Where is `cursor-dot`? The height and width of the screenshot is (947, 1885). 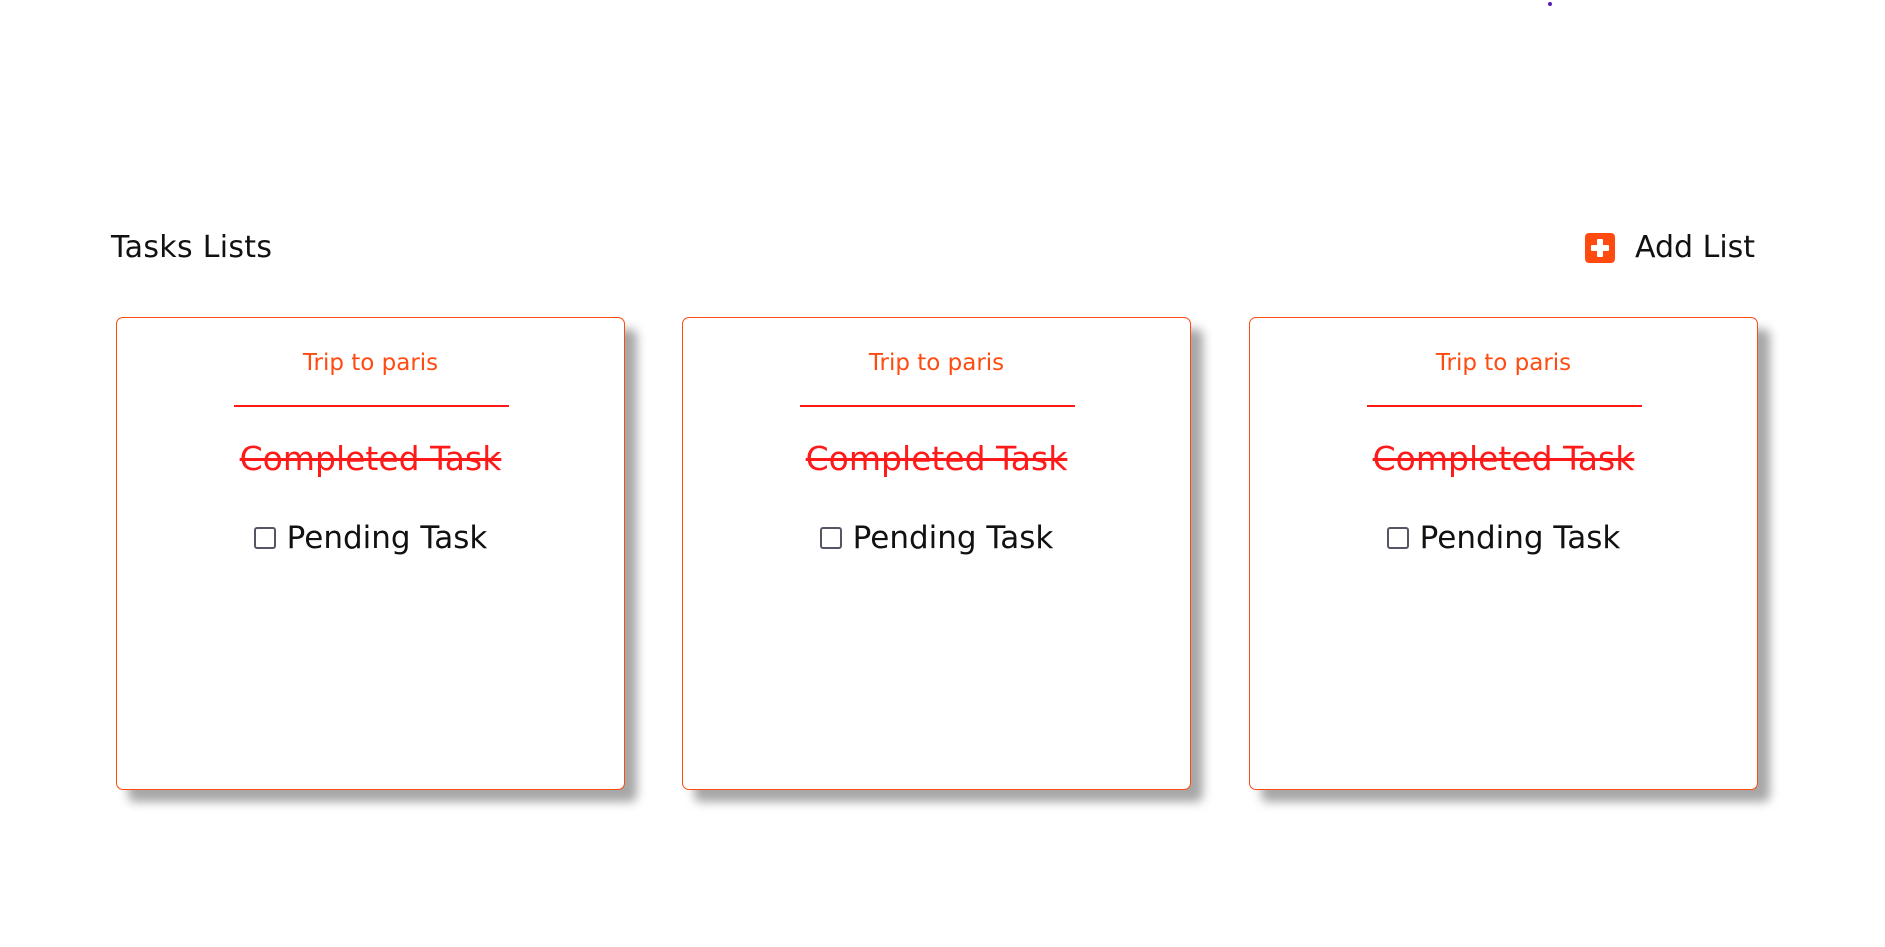 cursor-dot is located at coordinates (1550, 4).